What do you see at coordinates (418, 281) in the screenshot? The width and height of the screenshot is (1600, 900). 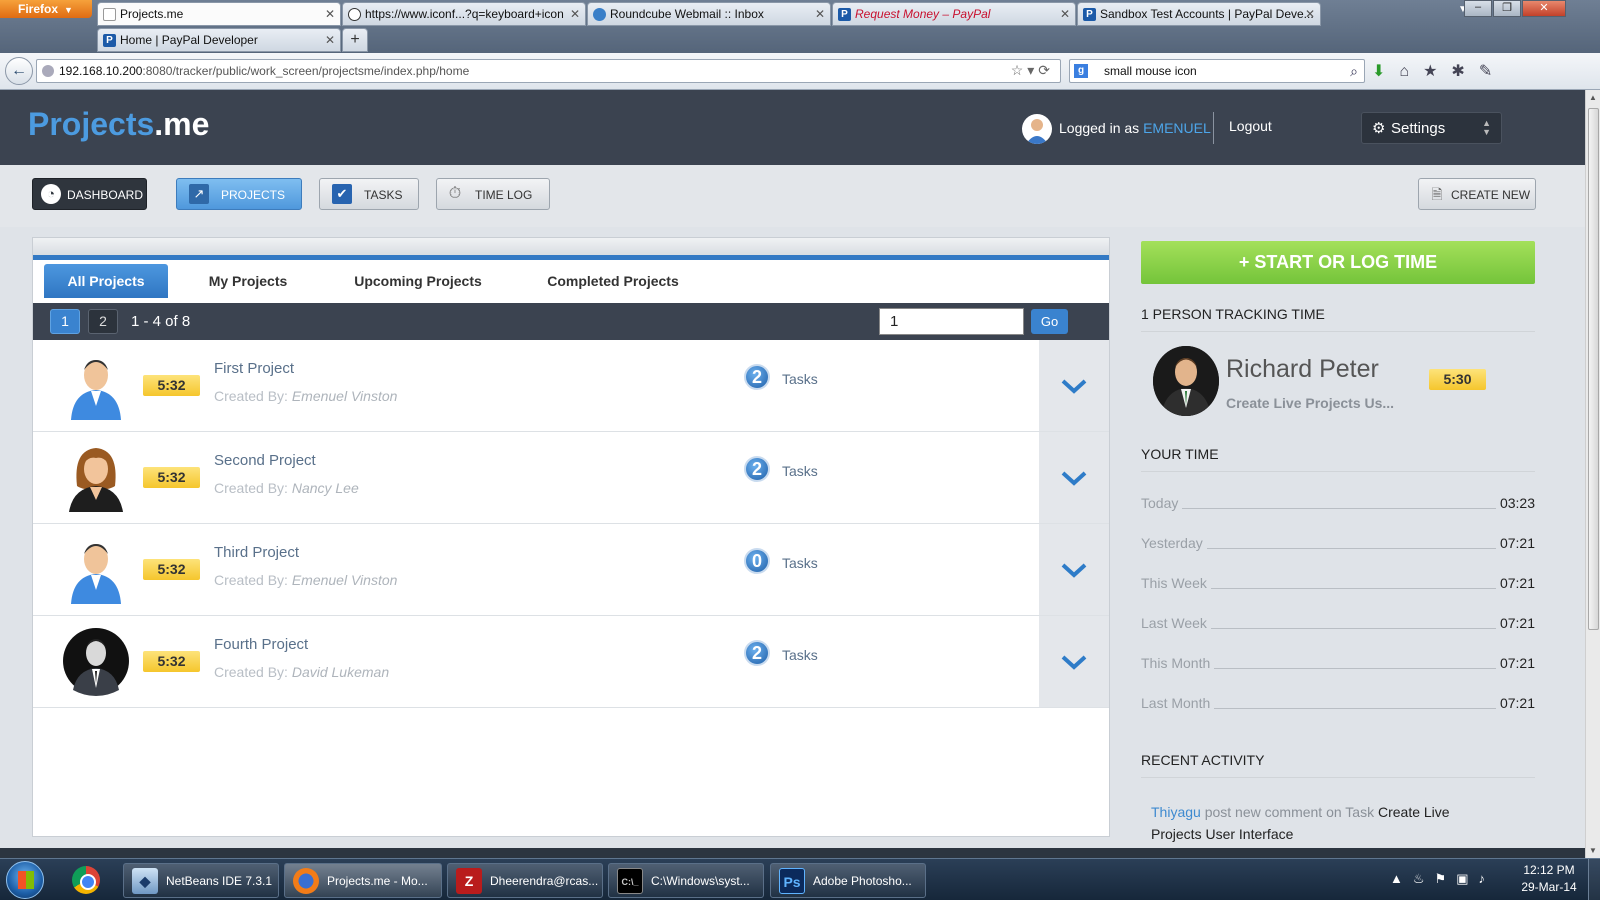 I see `tab-upcoming-projects: Upcoming Projects` at bounding box center [418, 281].